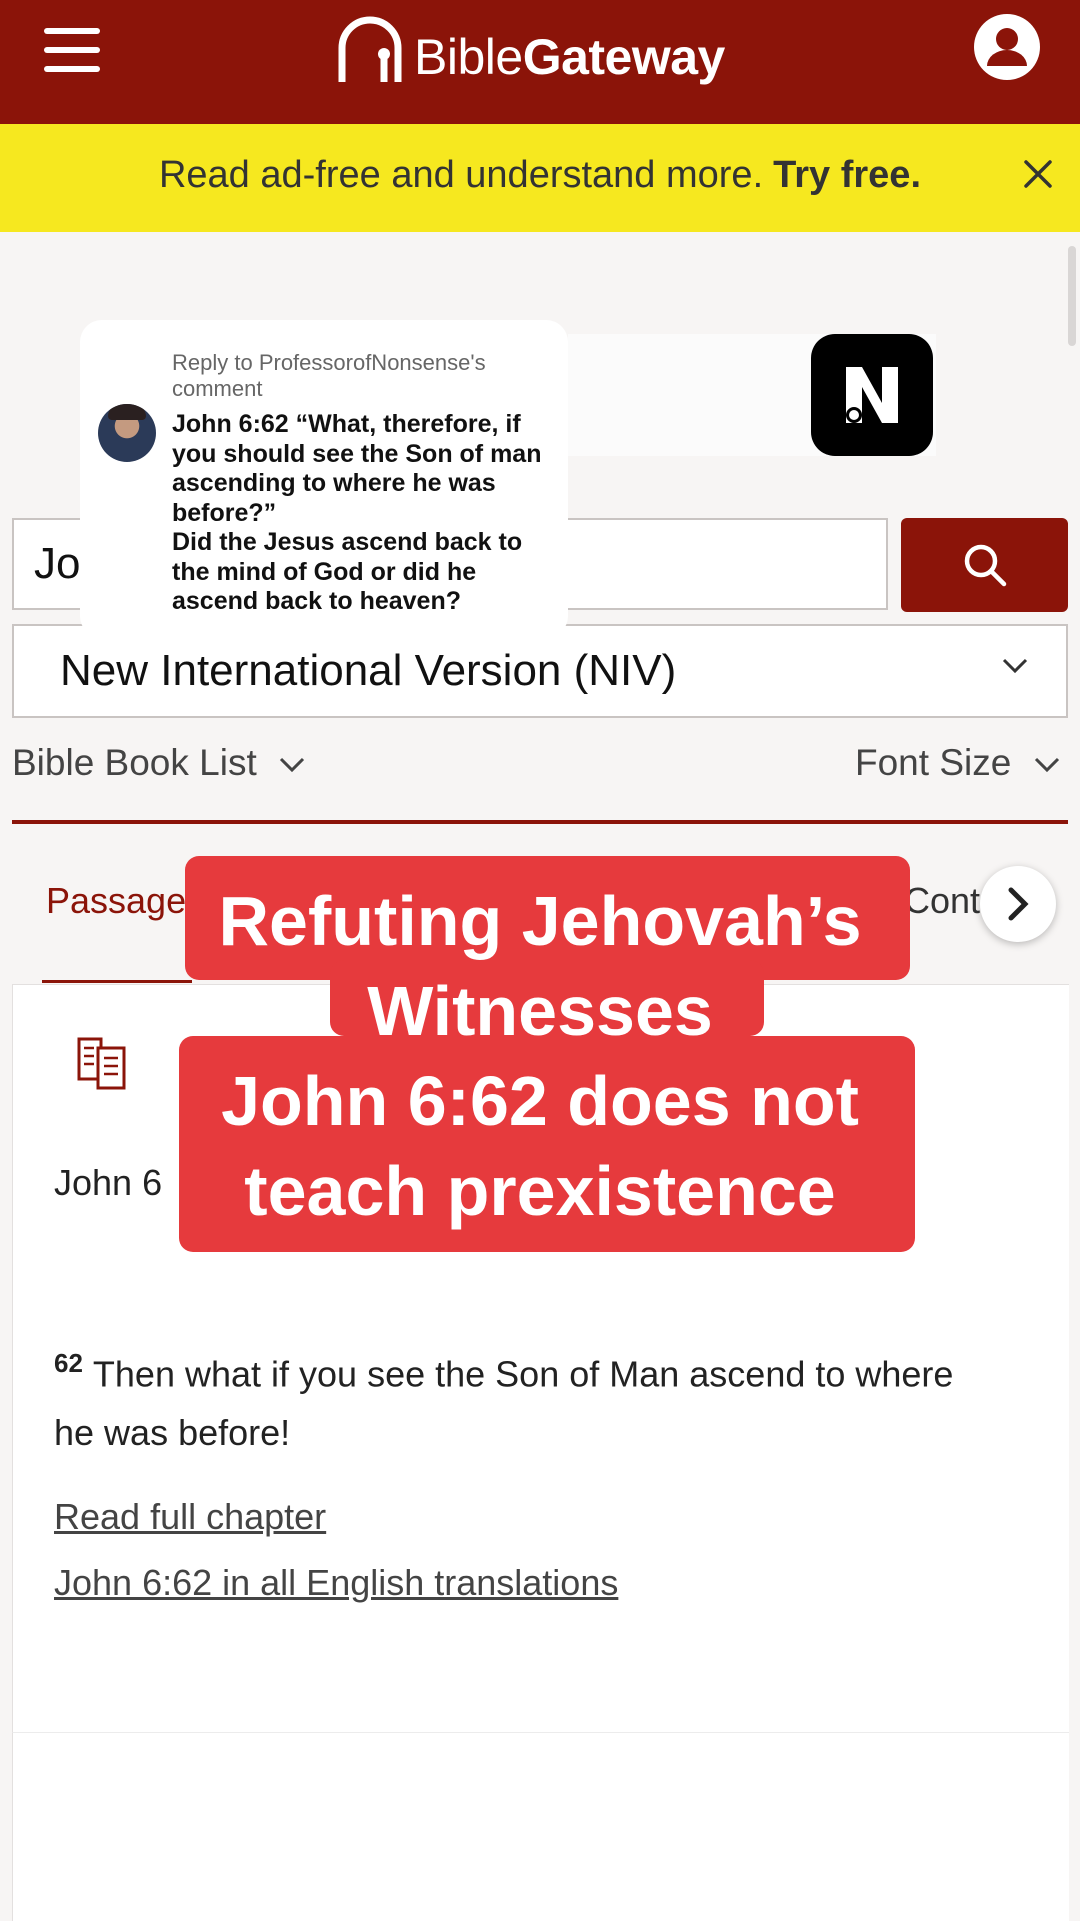  Describe the element at coordinates (540, 1011) in the screenshot. I see `caption-line: Witnesses` at that location.